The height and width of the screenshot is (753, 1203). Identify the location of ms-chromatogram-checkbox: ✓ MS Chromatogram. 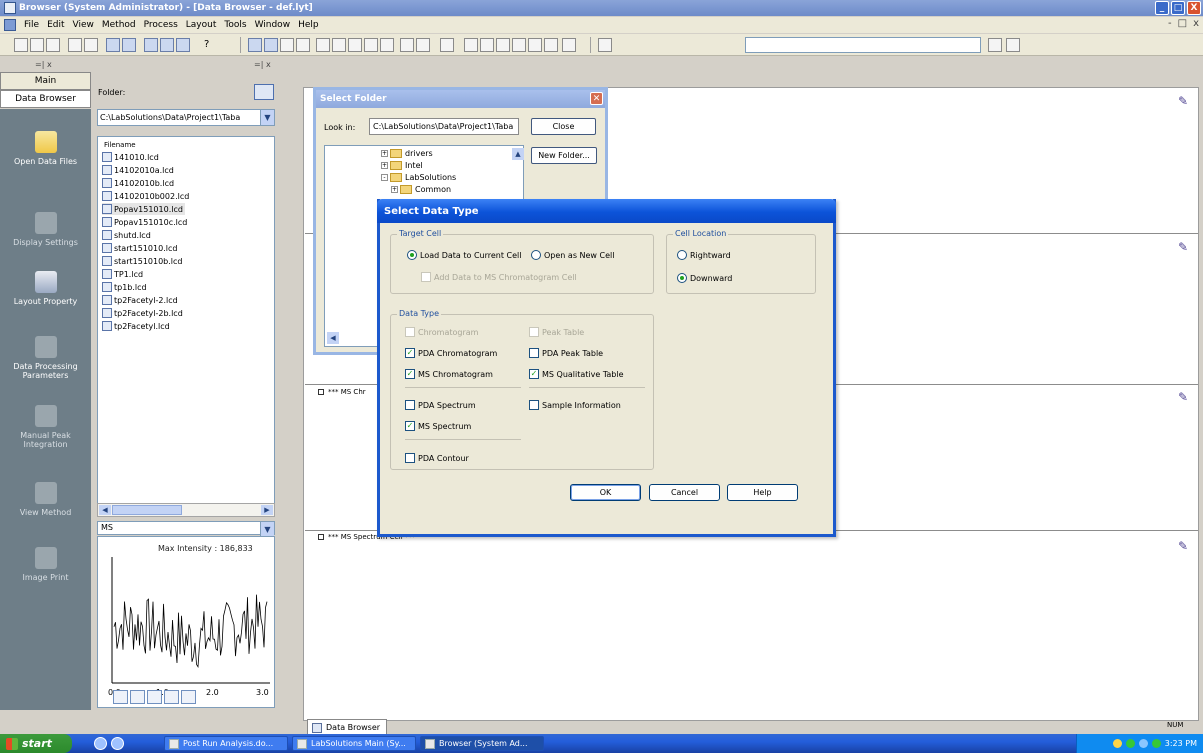
(449, 374).